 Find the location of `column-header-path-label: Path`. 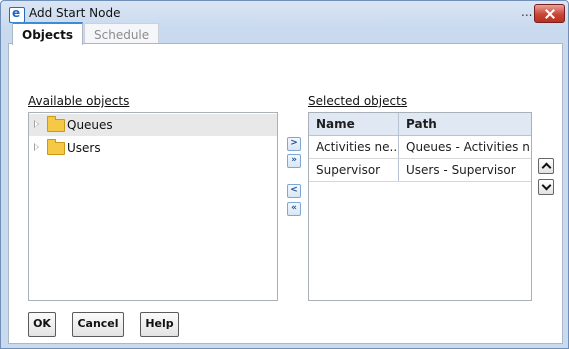

column-header-path-label: Path is located at coordinates (421, 124).